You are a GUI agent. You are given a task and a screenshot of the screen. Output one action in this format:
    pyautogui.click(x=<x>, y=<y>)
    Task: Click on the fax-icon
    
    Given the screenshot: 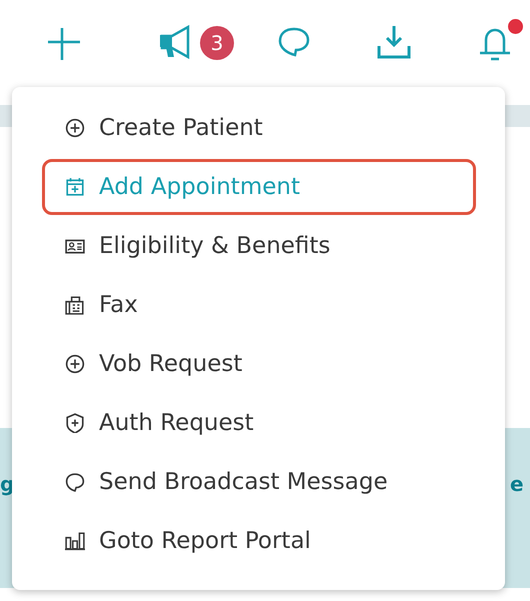 What is the action you would take?
    pyautogui.click(x=75, y=305)
    